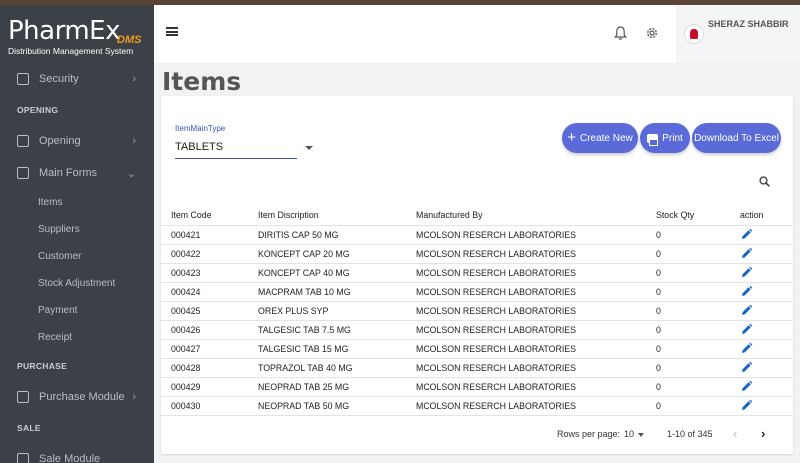 This screenshot has width=800, height=463. I want to click on sidebar-subitem-receipt: Receipt, so click(77, 337).